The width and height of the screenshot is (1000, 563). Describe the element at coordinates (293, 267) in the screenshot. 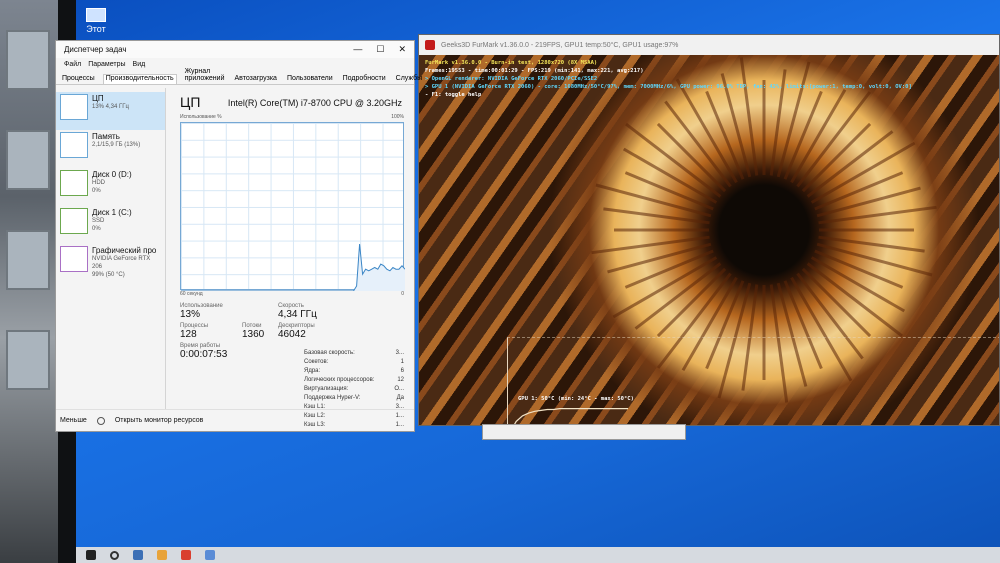

I see `cpu-usage-line` at that location.